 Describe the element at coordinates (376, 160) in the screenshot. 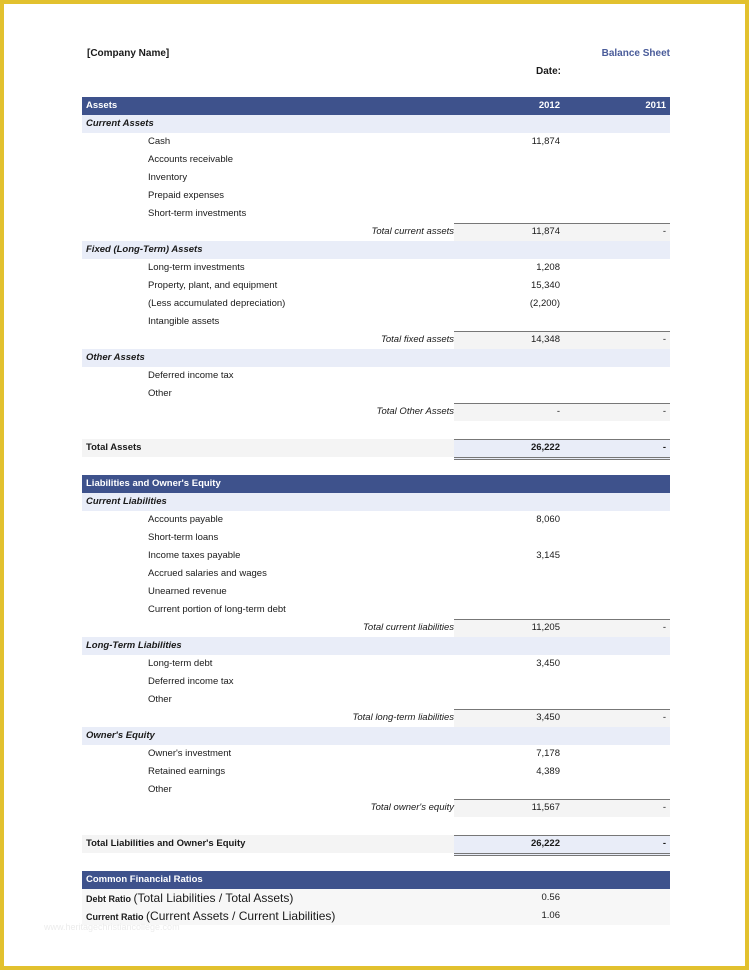

I see `line-item-row: Accounts receivable` at that location.